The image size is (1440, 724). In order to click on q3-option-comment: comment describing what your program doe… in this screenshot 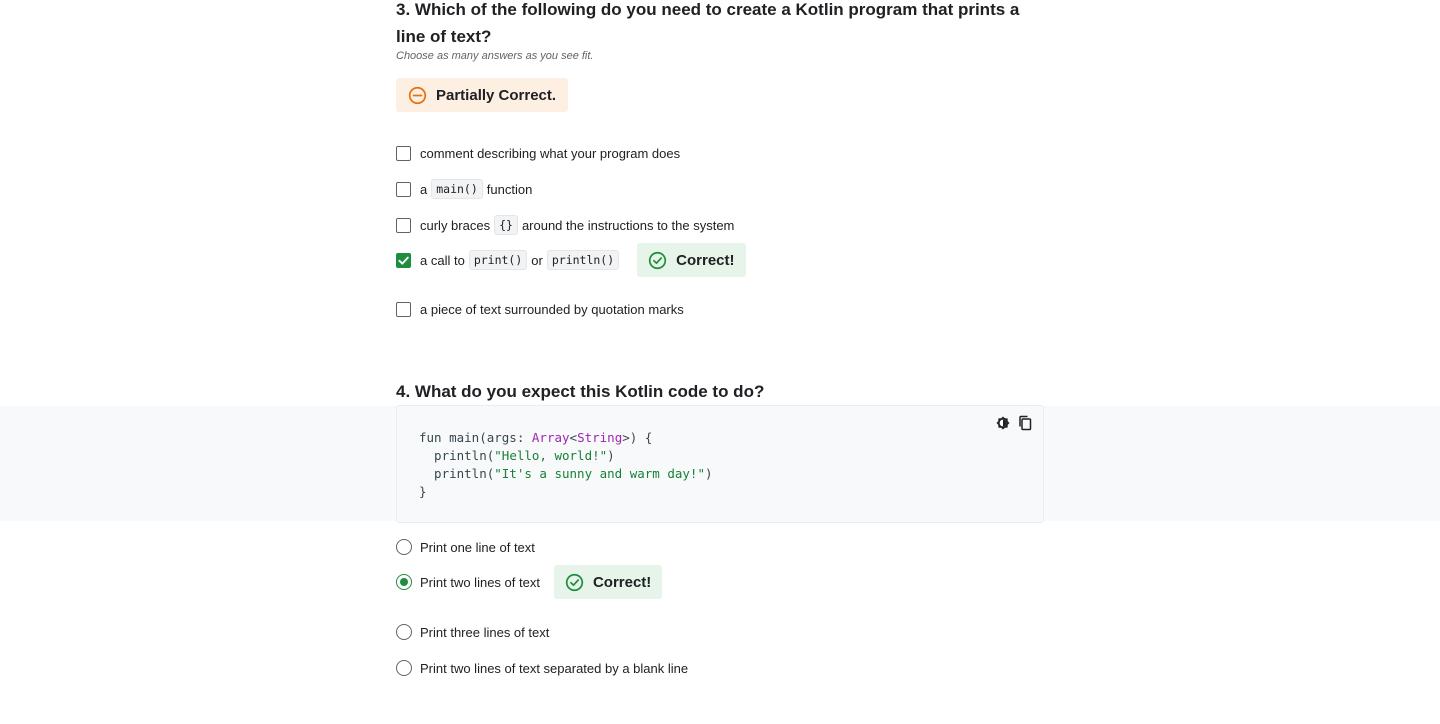, I will do `click(538, 153)`.